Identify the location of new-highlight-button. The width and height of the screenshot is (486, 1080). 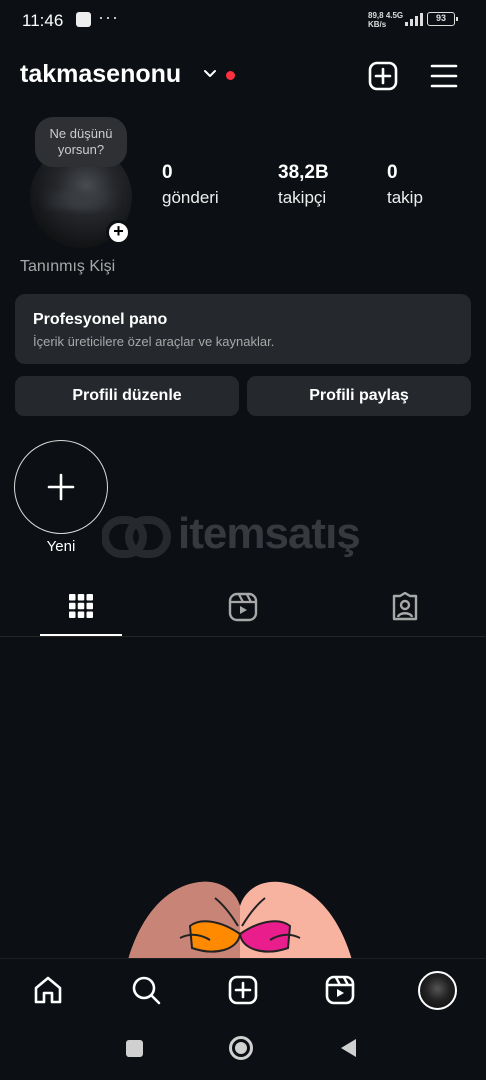
(61, 487).